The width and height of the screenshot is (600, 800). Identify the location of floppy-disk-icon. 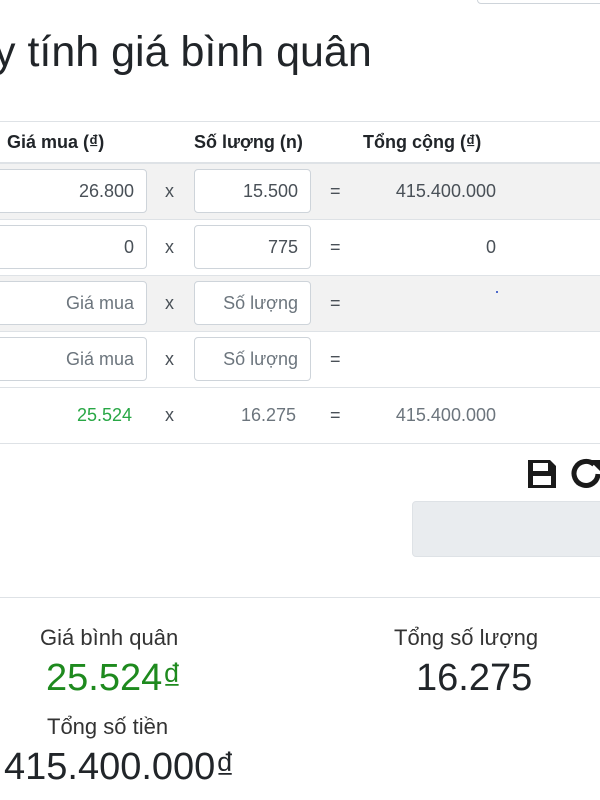
(542, 474).